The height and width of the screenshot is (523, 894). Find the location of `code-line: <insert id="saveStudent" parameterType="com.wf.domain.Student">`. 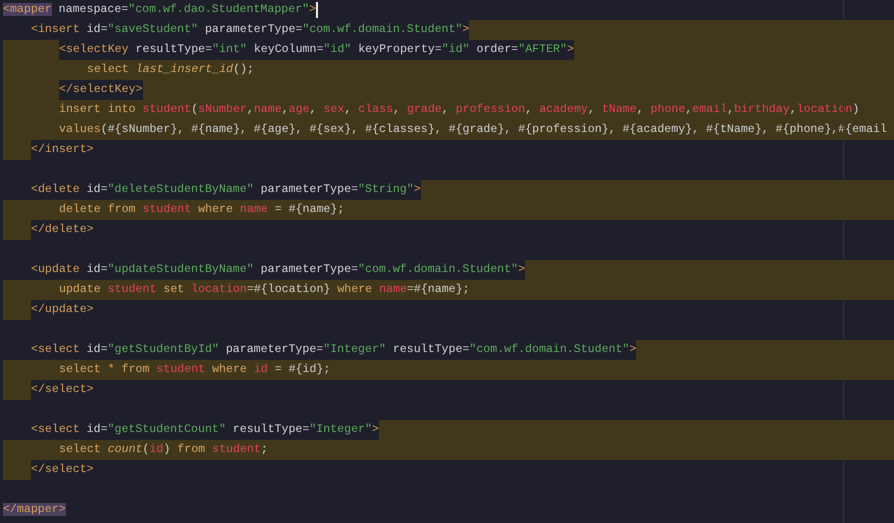

code-line: <insert id="saveStudent" parameterType="com.wf.domain.Student"> is located at coordinates (250, 30).